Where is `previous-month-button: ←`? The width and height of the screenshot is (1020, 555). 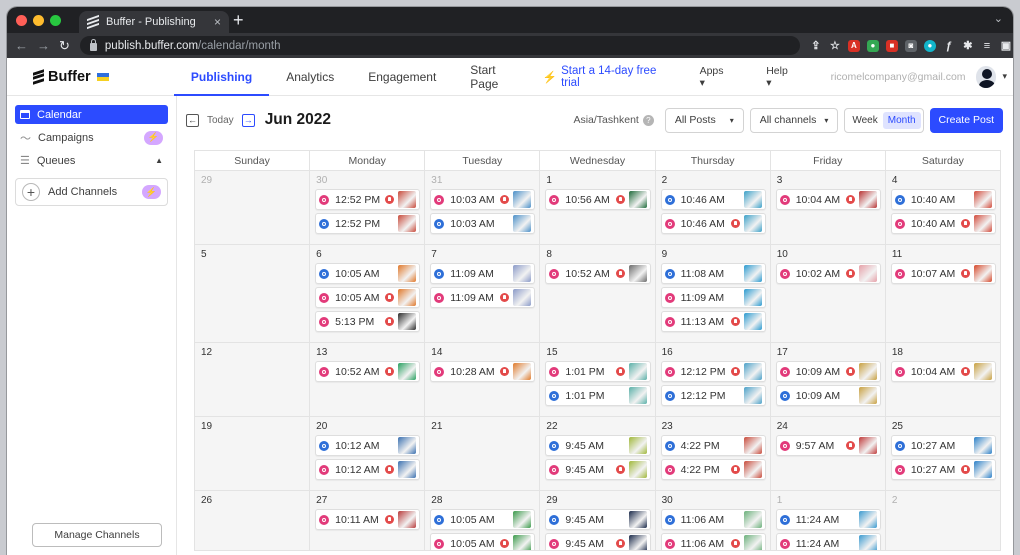
previous-month-button: ← is located at coordinates (192, 120).